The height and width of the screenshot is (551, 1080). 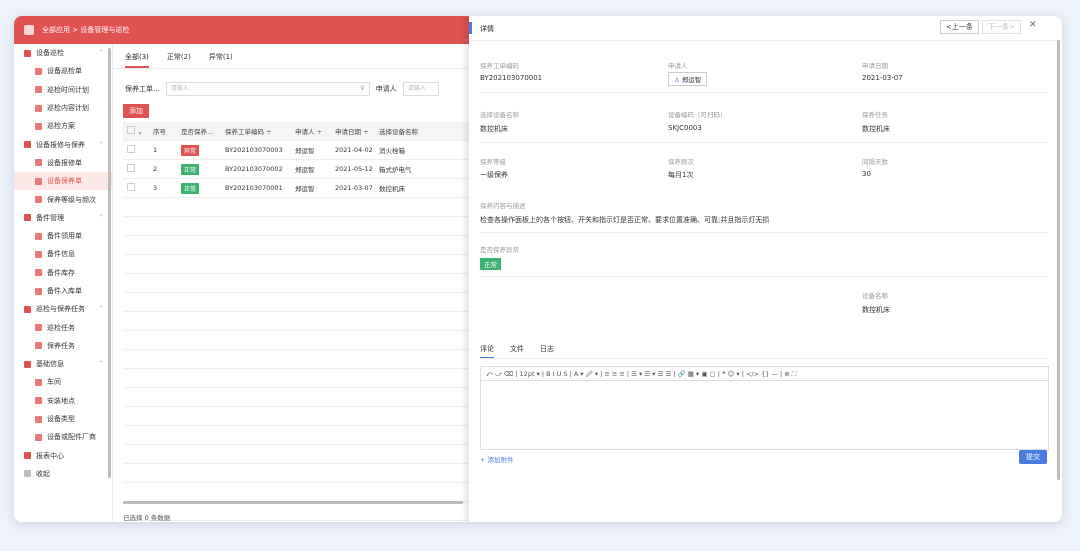 What do you see at coordinates (136, 111) in the screenshot?
I see `add-button: 添加` at bounding box center [136, 111].